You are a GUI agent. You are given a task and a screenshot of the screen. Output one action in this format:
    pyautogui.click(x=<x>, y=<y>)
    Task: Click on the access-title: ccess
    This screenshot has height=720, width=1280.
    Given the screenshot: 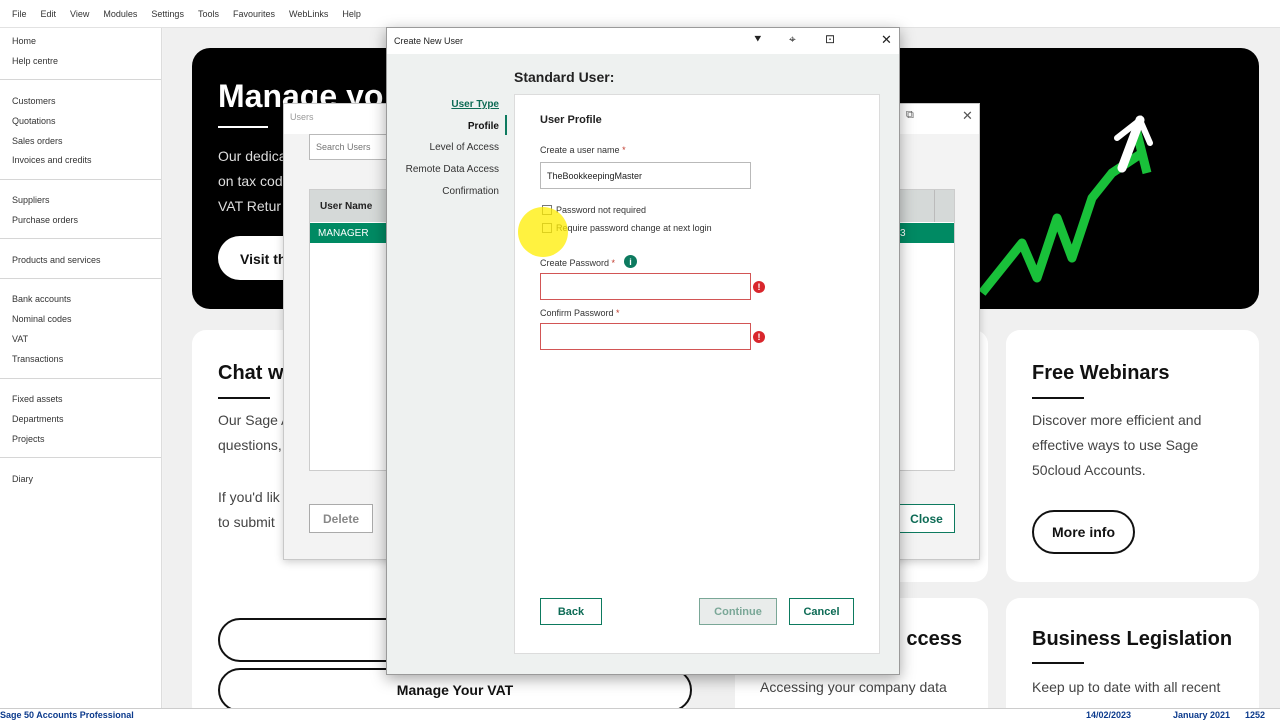 What is the action you would take?
    pyautogui.click(x=934, y=639)
    